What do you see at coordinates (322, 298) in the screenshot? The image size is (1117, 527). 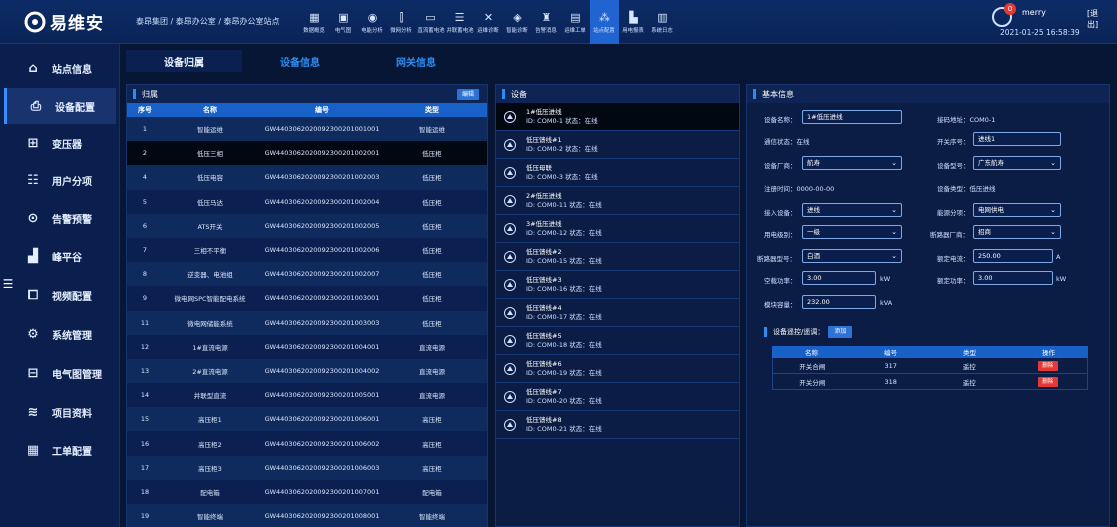 I see `table-cell: GW4403062020092300201003001` at bounding box center [322, 298].